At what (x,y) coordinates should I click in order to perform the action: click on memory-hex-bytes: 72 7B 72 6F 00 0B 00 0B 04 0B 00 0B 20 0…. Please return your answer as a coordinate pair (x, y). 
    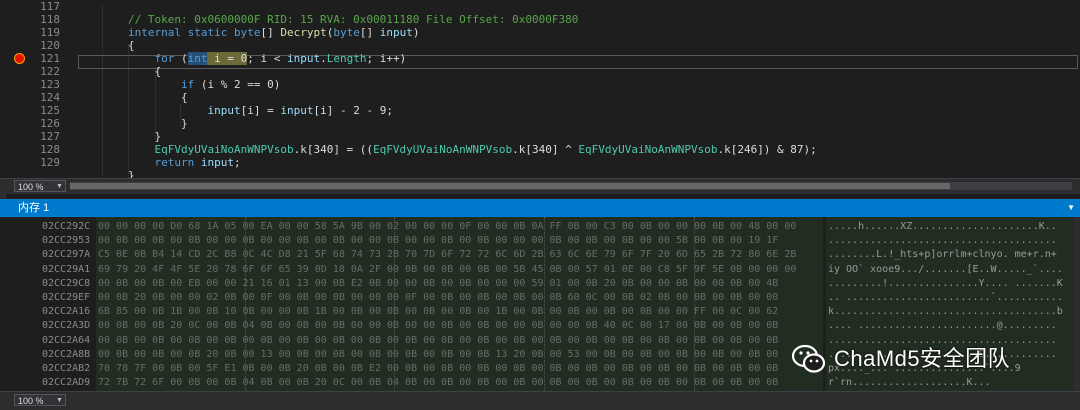
    Looking at the image, I should click on (438, 382).